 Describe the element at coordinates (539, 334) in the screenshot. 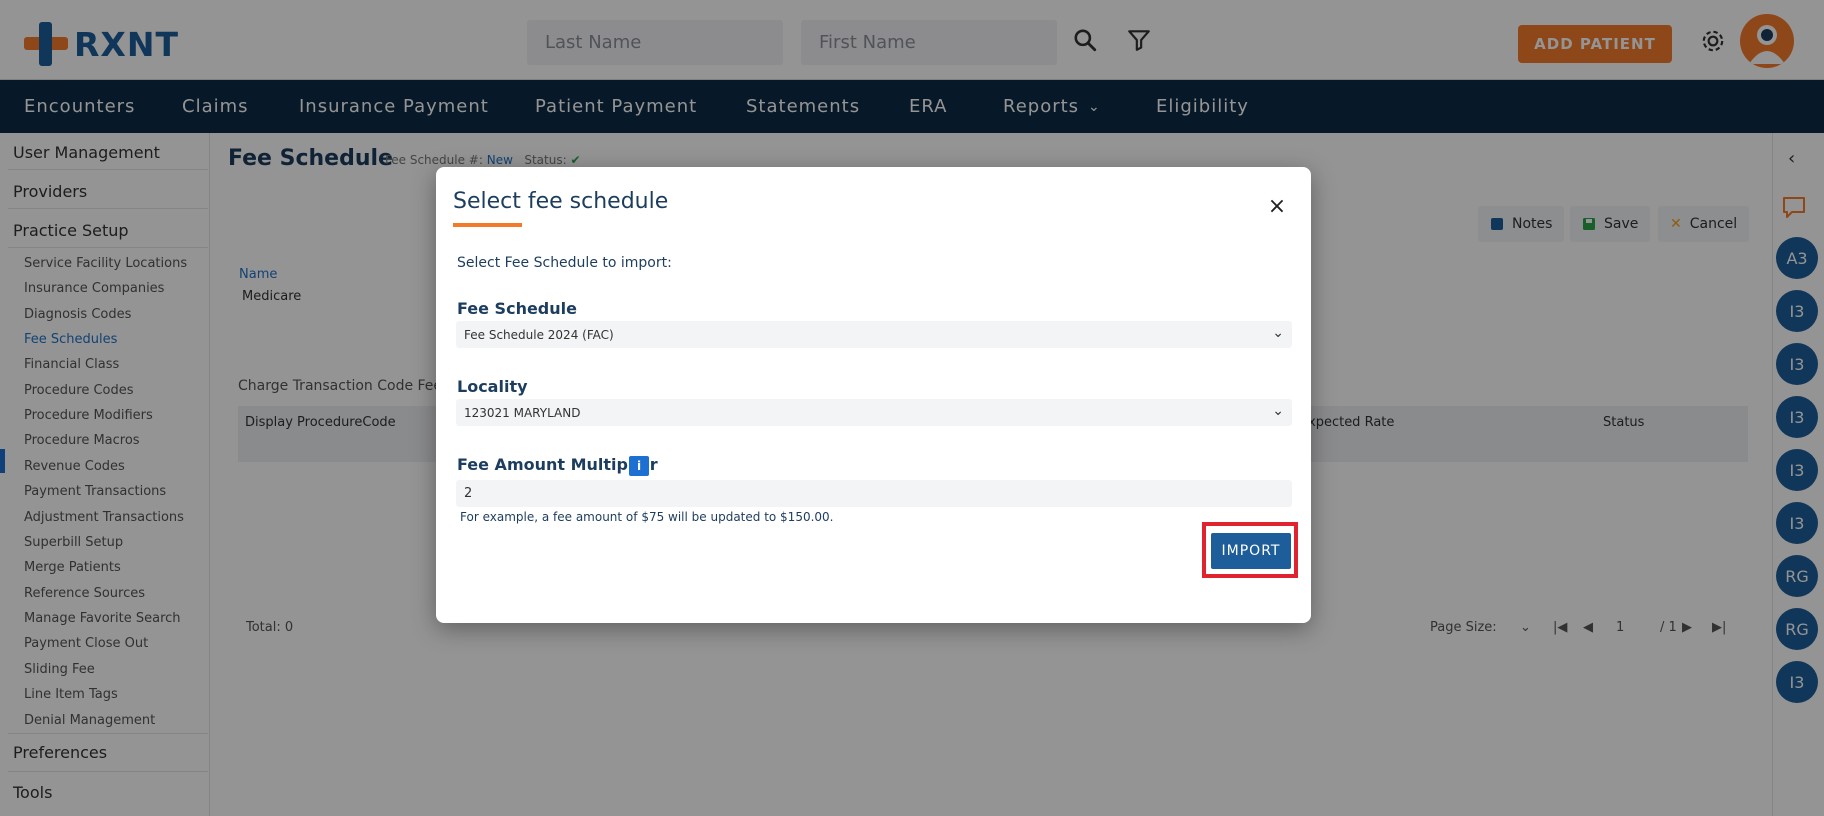

I see `fee-schedule-selected-value: Fee Schedule 2024 (FAC)` at that location.